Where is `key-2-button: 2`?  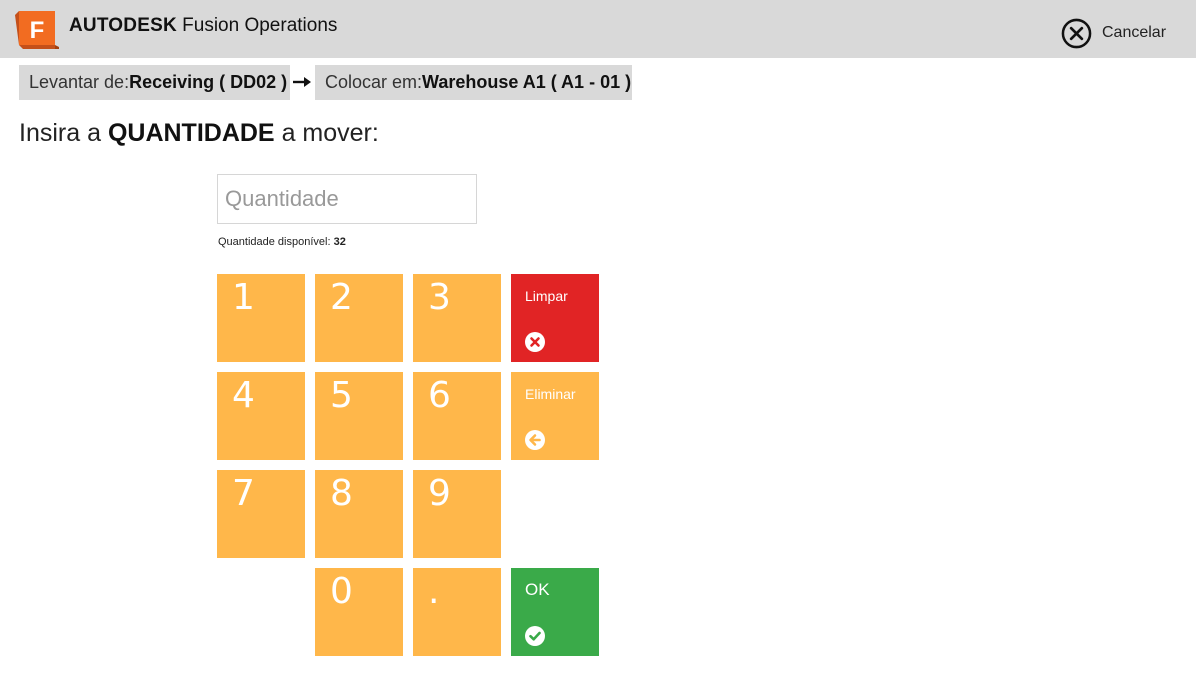
key-2-button: 2 is located at coordinates (359, 318).